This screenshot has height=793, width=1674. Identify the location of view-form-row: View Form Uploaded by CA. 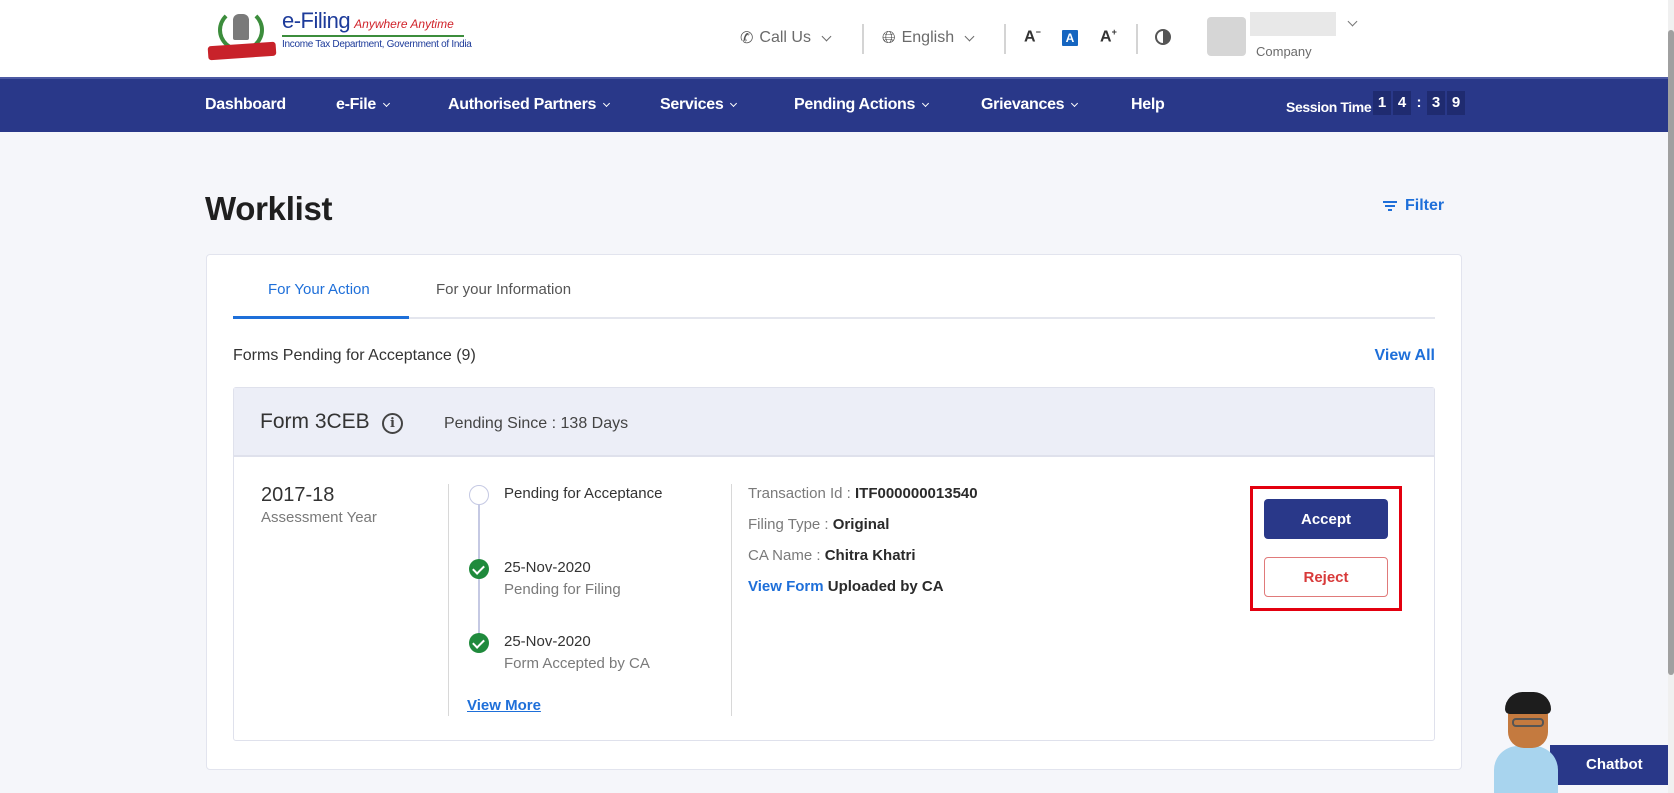
(846, 586).